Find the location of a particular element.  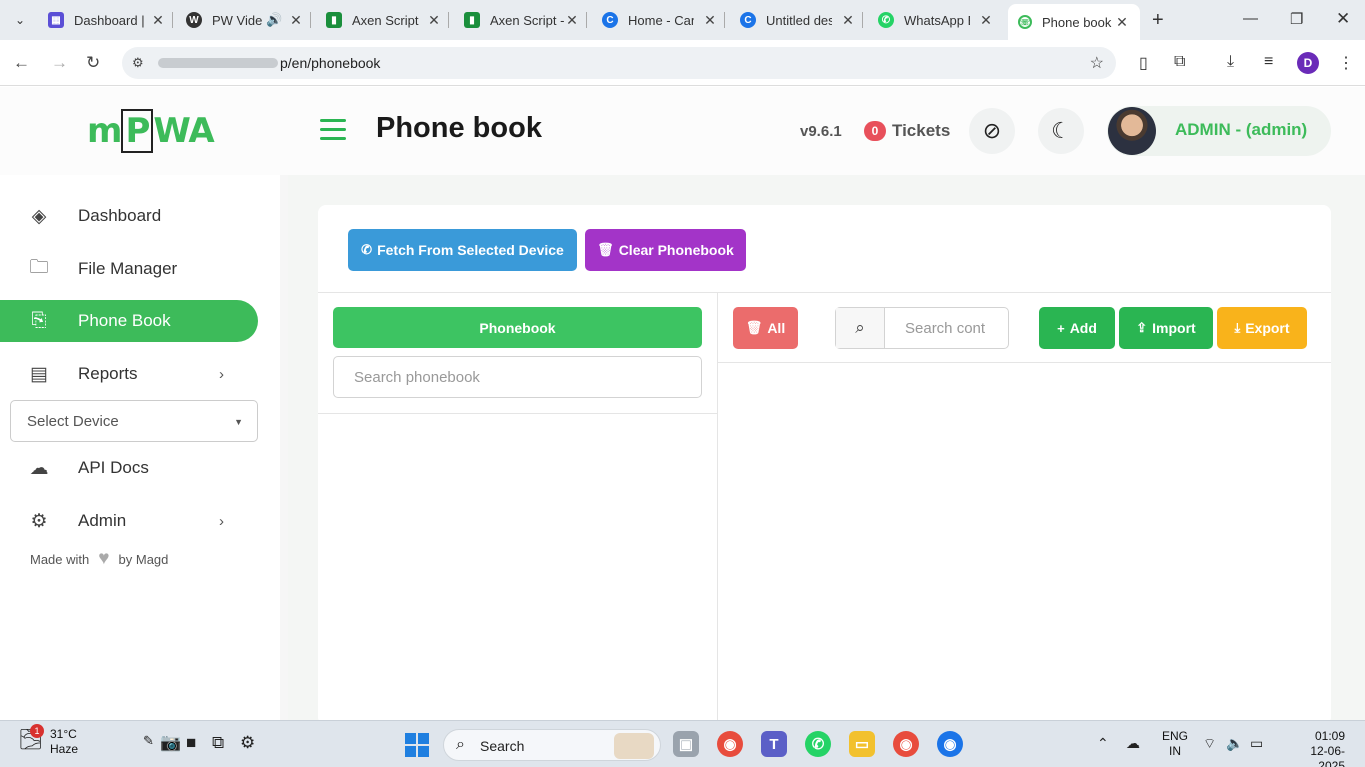

url-bar: ⚙ p/en/phonebook ☆ is located at coordinates (619, 63).